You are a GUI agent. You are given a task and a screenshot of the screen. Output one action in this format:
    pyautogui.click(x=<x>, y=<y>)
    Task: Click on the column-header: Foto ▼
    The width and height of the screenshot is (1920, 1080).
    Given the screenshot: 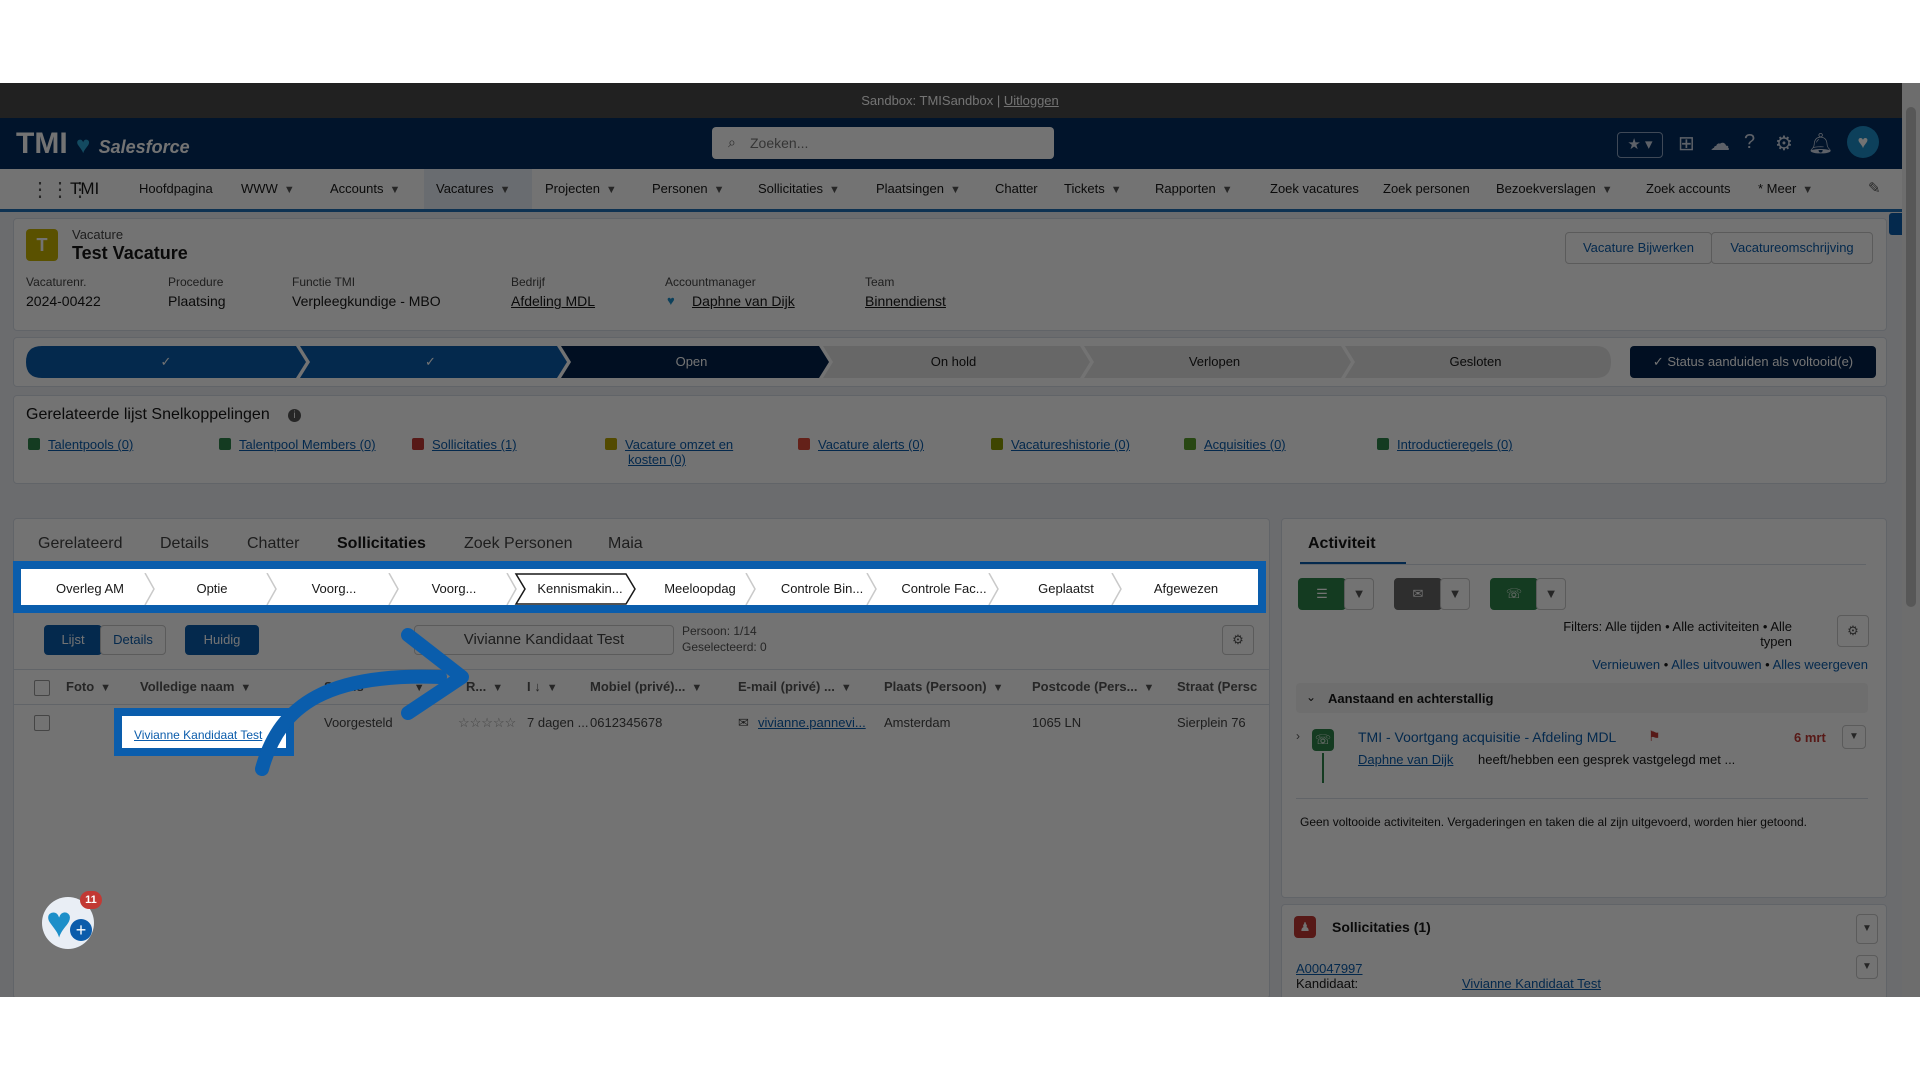 What is the action you would take?
    pyautogui.click(x=88, y=687)
    